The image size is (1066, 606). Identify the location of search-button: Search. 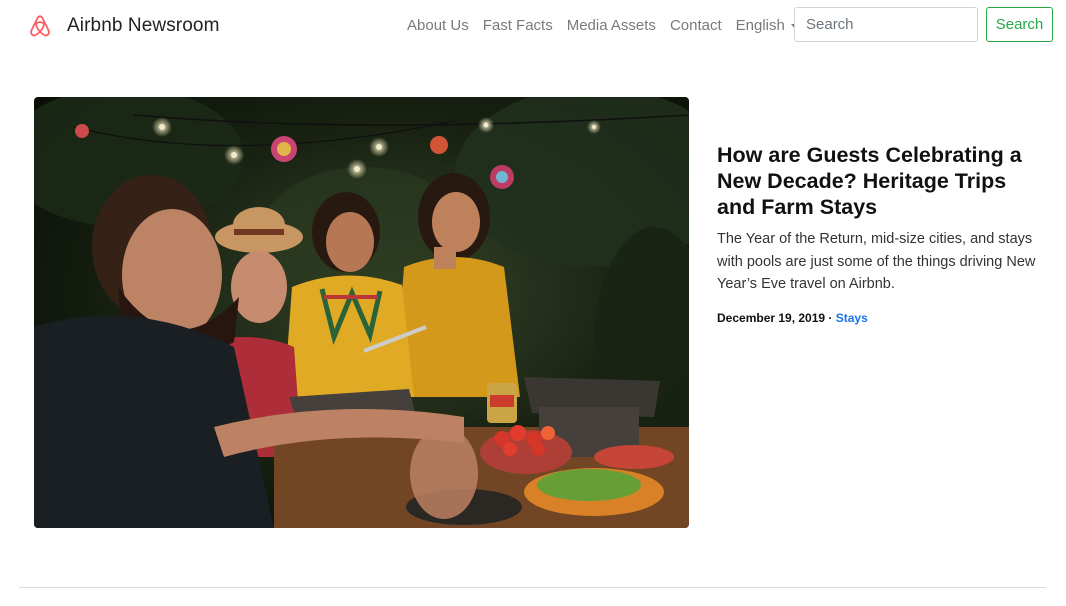
(1019, 24).